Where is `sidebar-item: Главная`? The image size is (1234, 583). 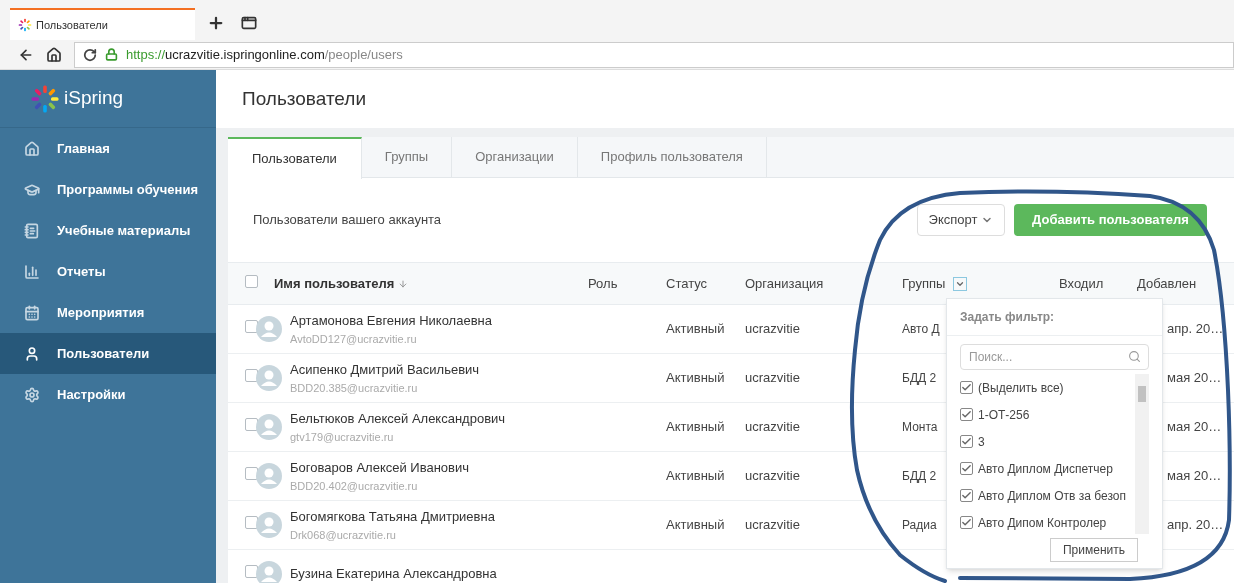
sidebar-item: Главная is located at coordinates (108, 148).